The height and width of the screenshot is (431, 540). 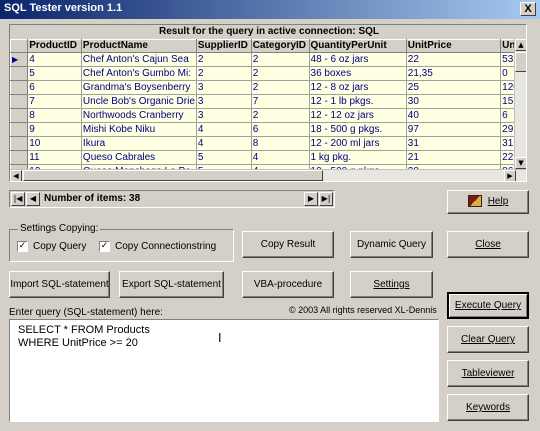 I want to click on grid-cell: 30, so click(x=453, y=101).